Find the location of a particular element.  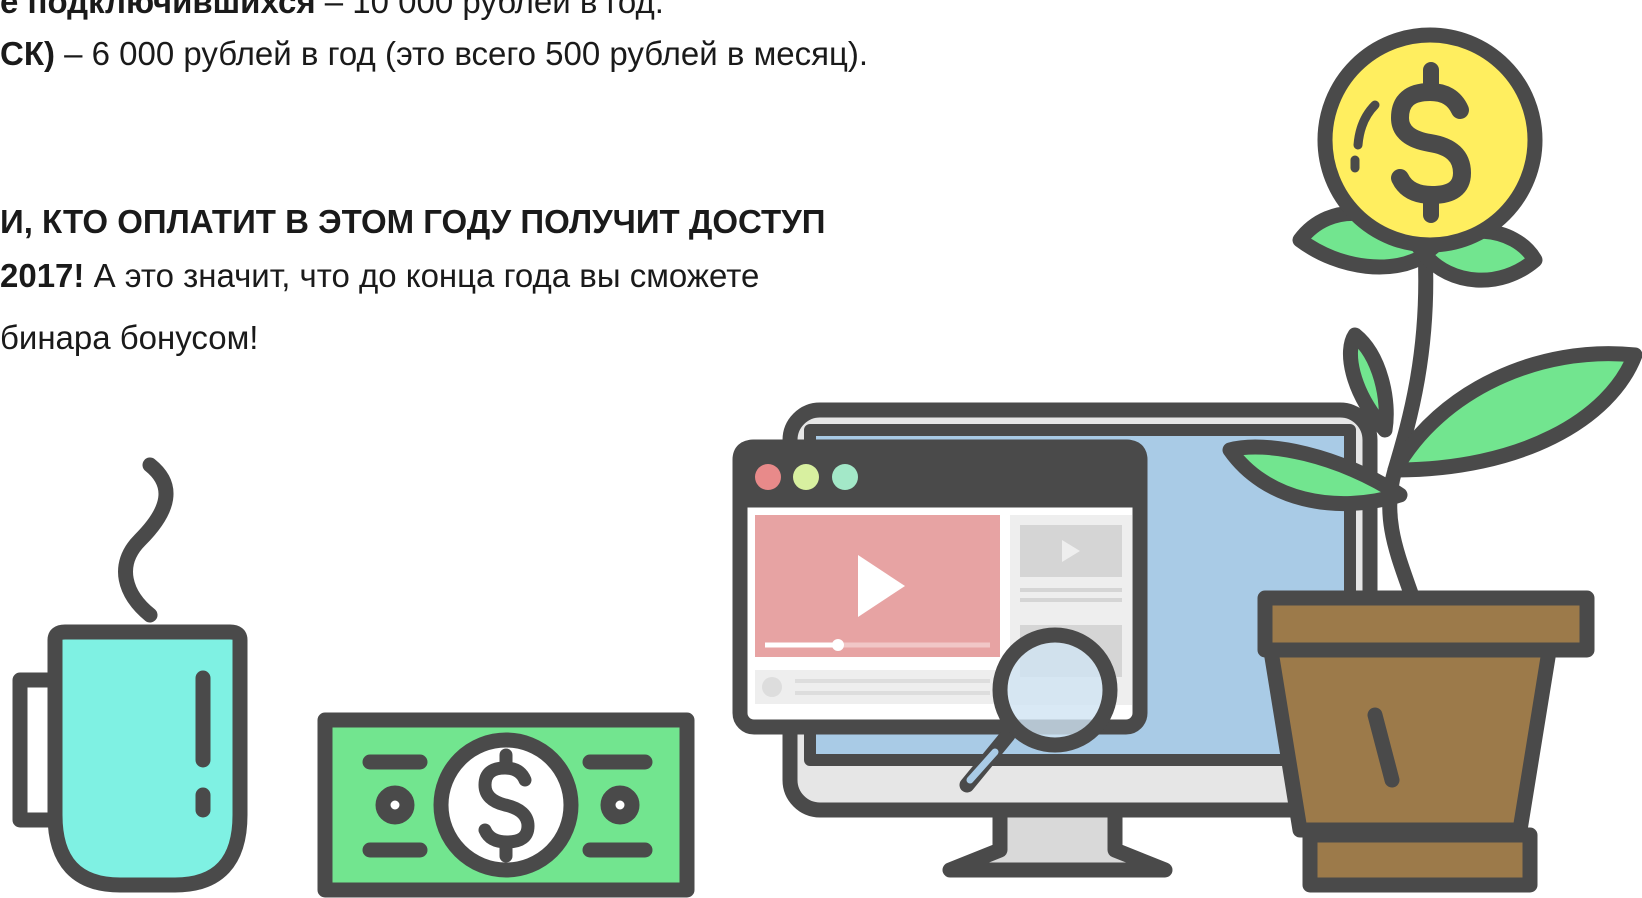

video-player is located at coordinates (877, 609).